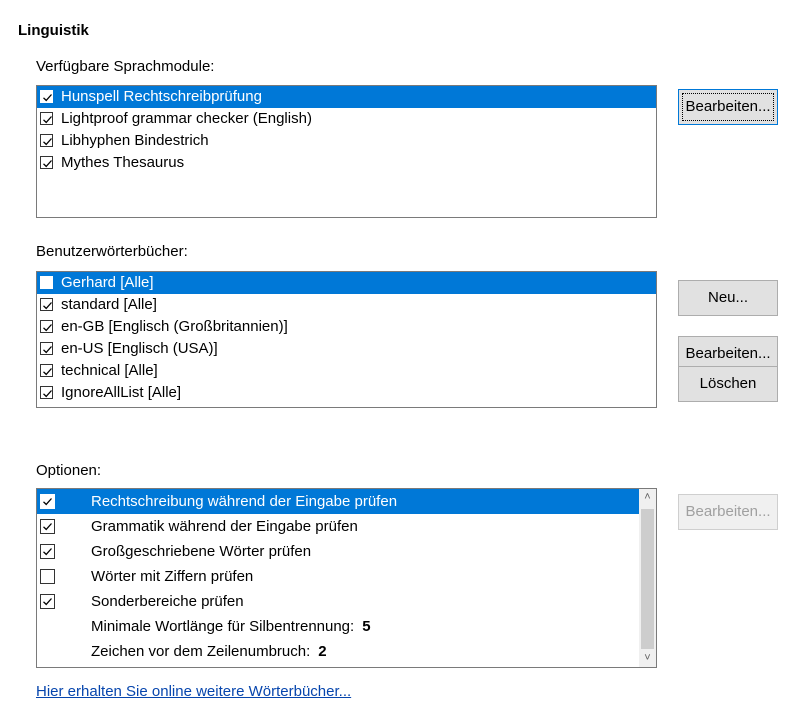 Image resolution: width=809 pixels, height=704 pixels. I want to click on option-item: Zeichen vor dem Zeilenumbruch: 2, so click(338, 651).